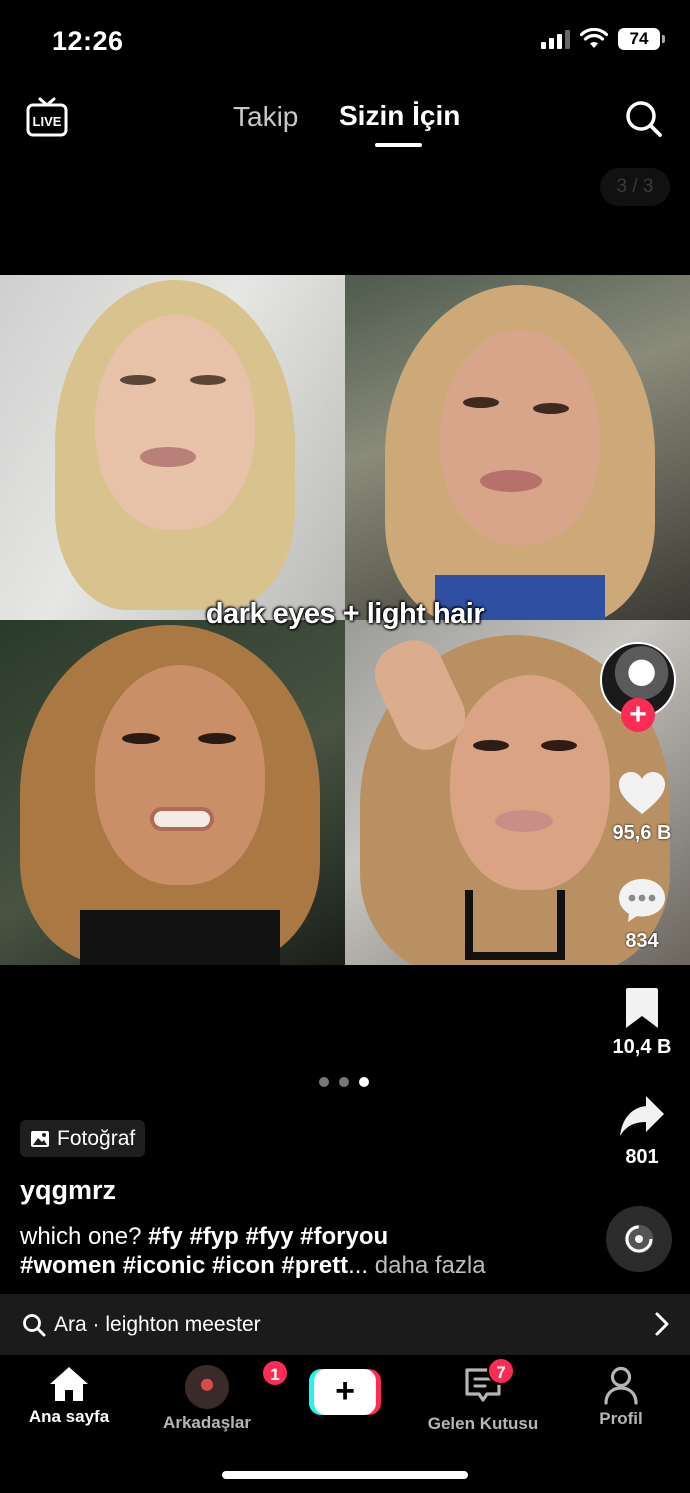 This screenshot has height=1493, width=690. I want to click on collage-photo-top-right, so click(517, 447).